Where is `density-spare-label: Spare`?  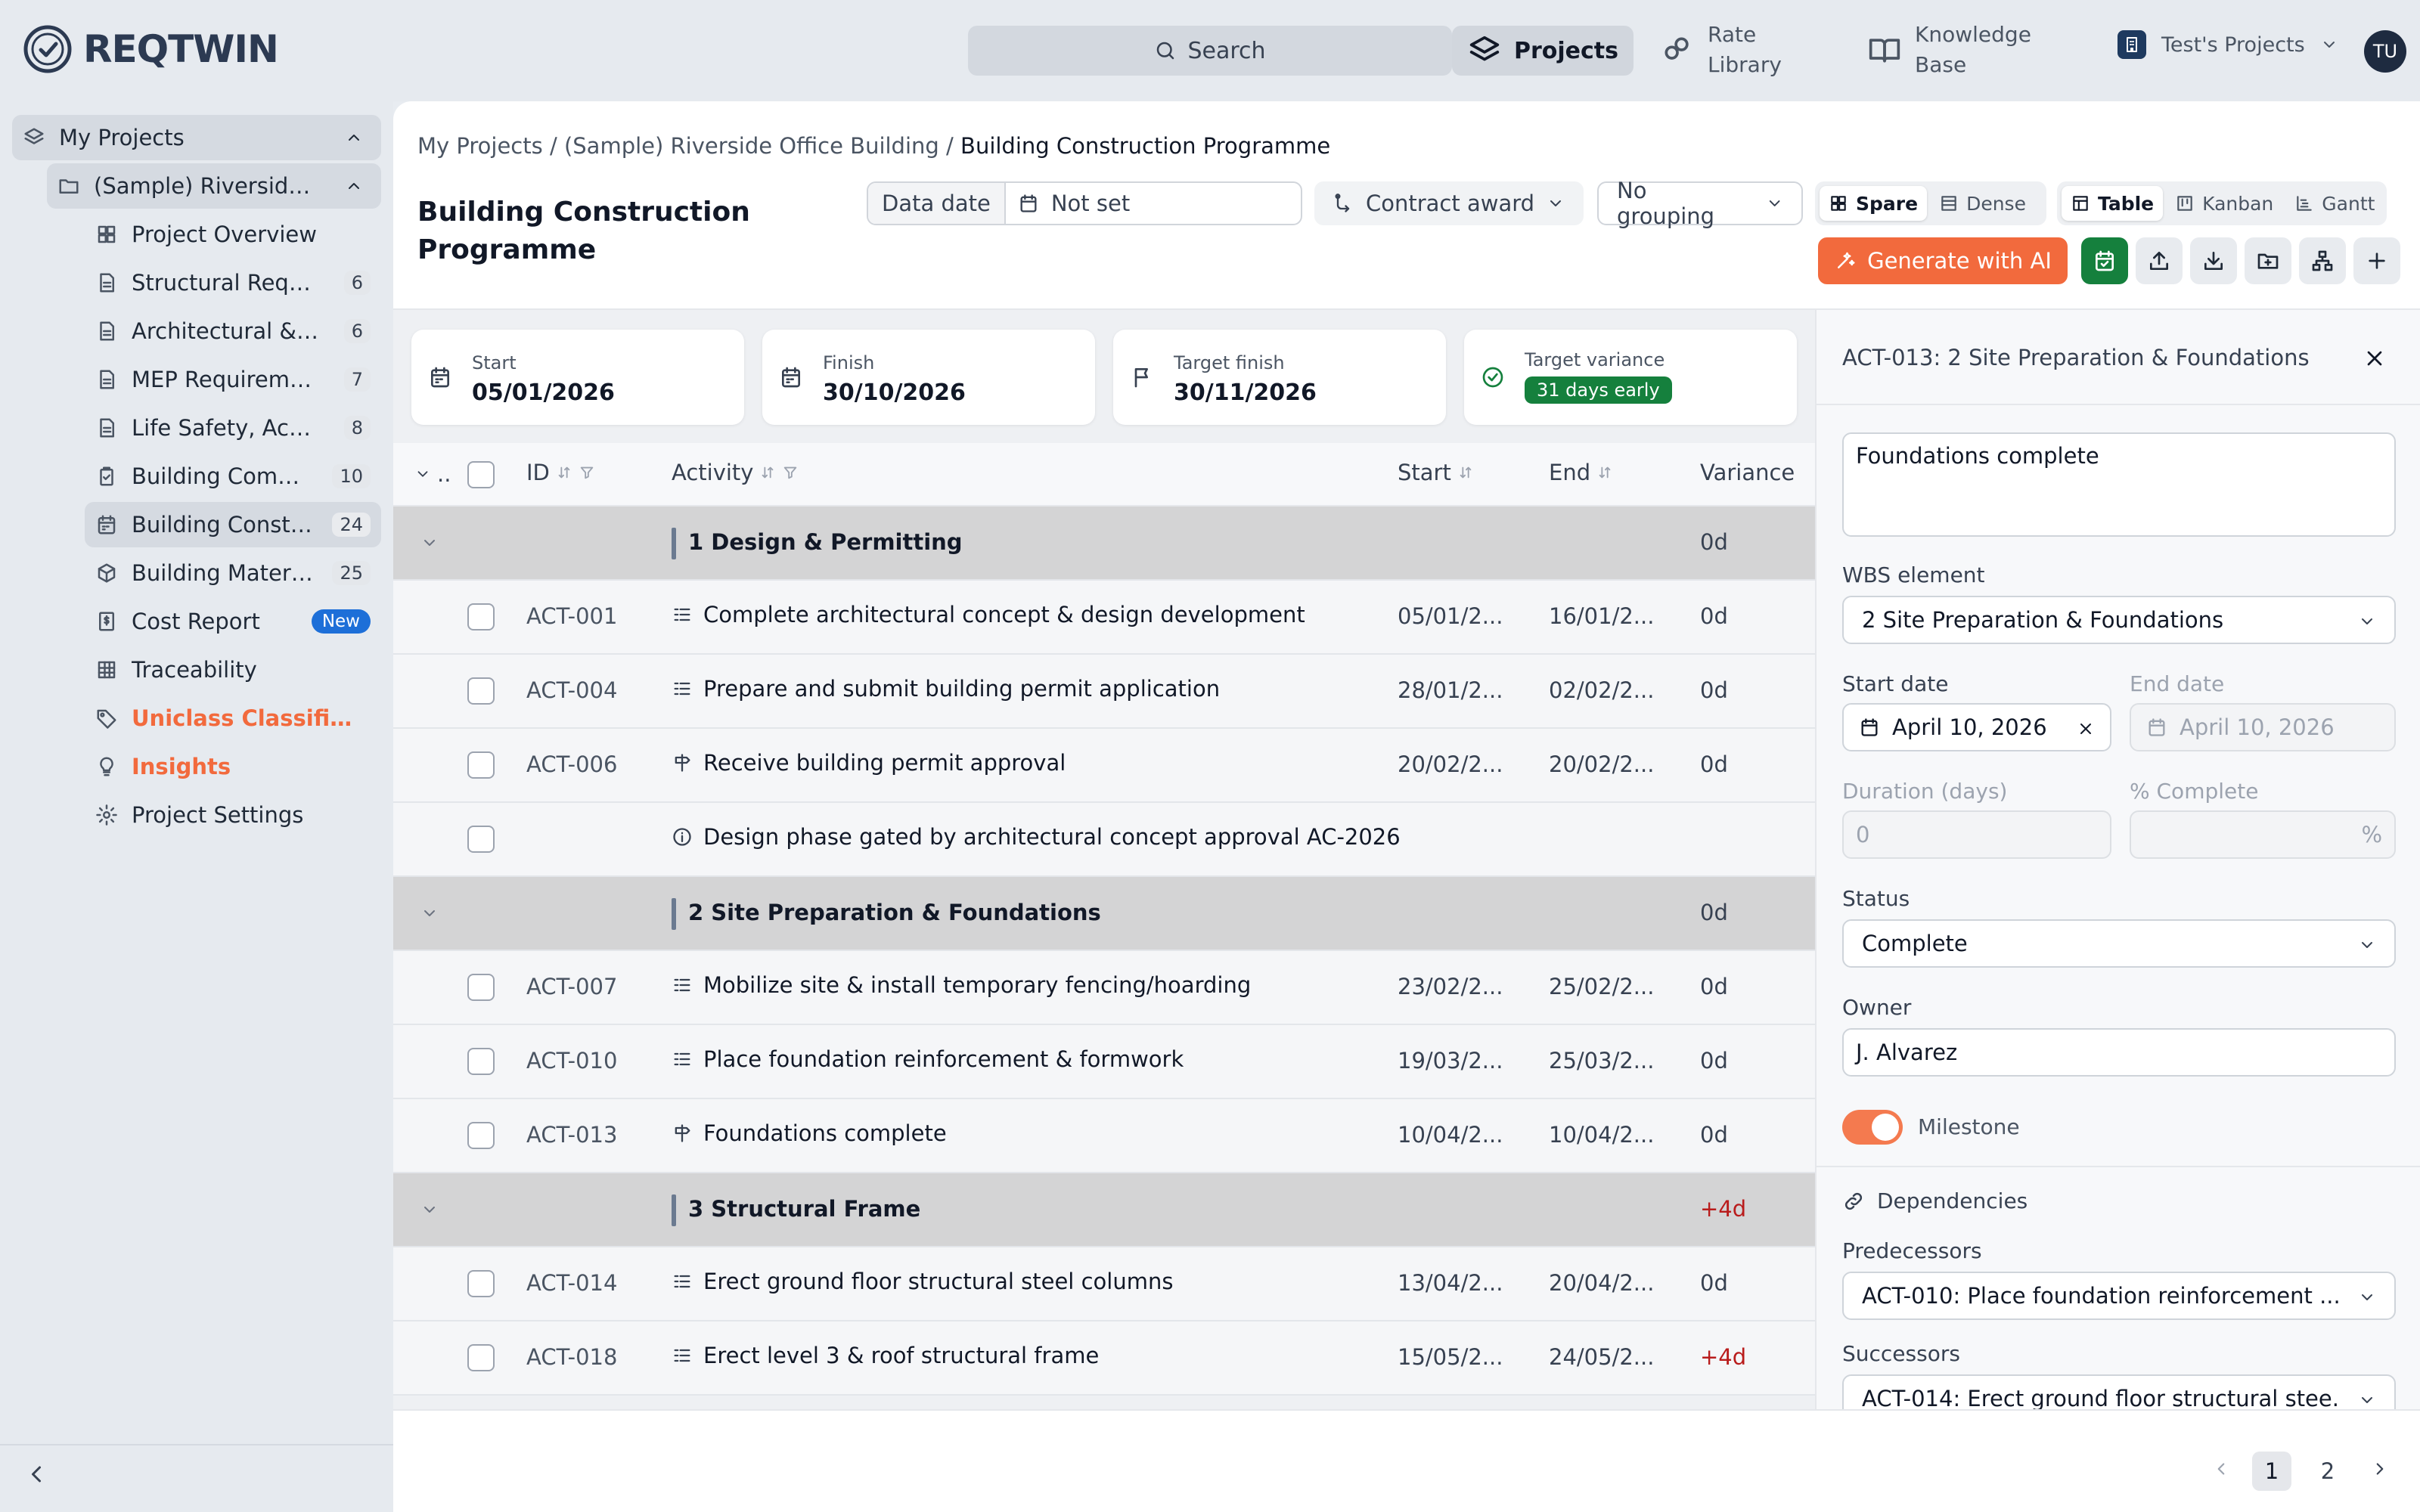 density-spare-label: Spare is located at coordinates (1887, 203).